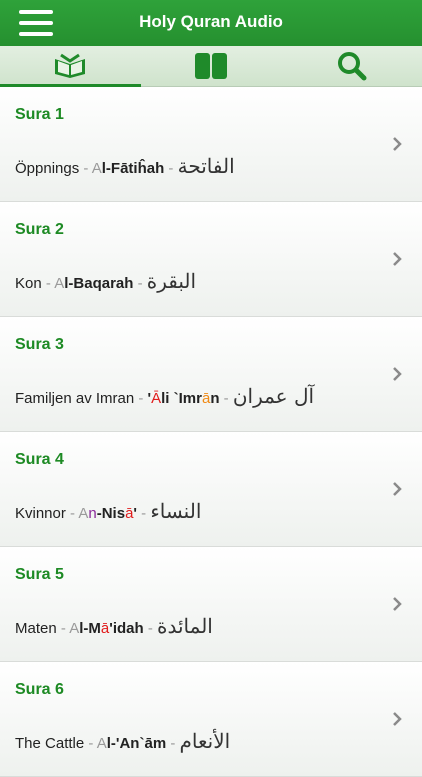 The image size is (422, 777). Describe the element at coordinates (107, 513) in the screenshot. I see `transliteration: An-Nisā'` at that location.